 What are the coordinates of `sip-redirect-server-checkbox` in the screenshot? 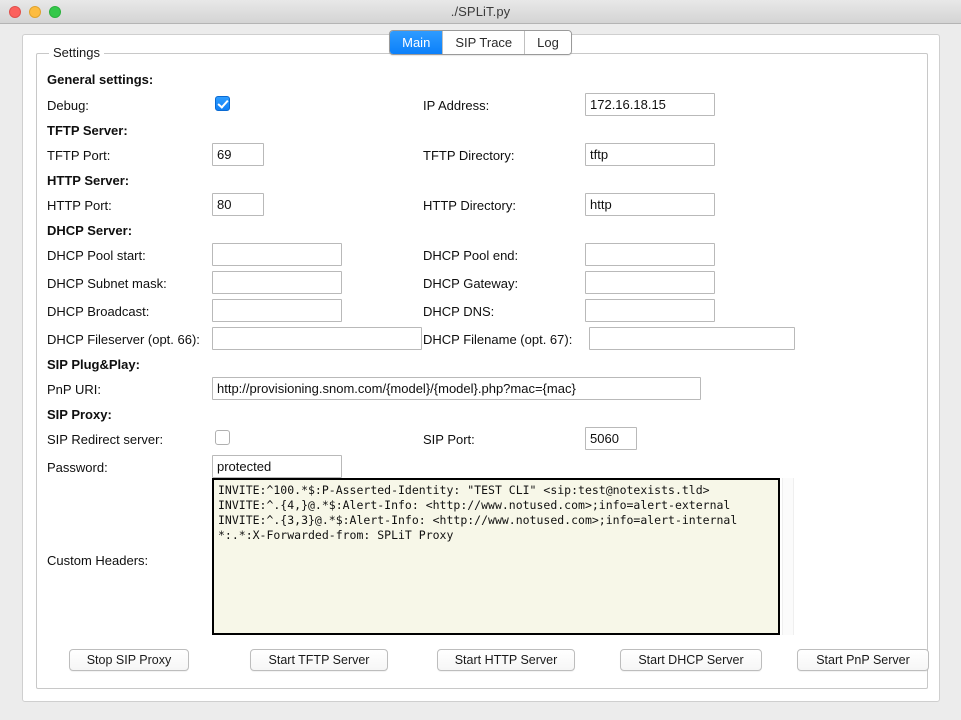 It's located at (222, 437).